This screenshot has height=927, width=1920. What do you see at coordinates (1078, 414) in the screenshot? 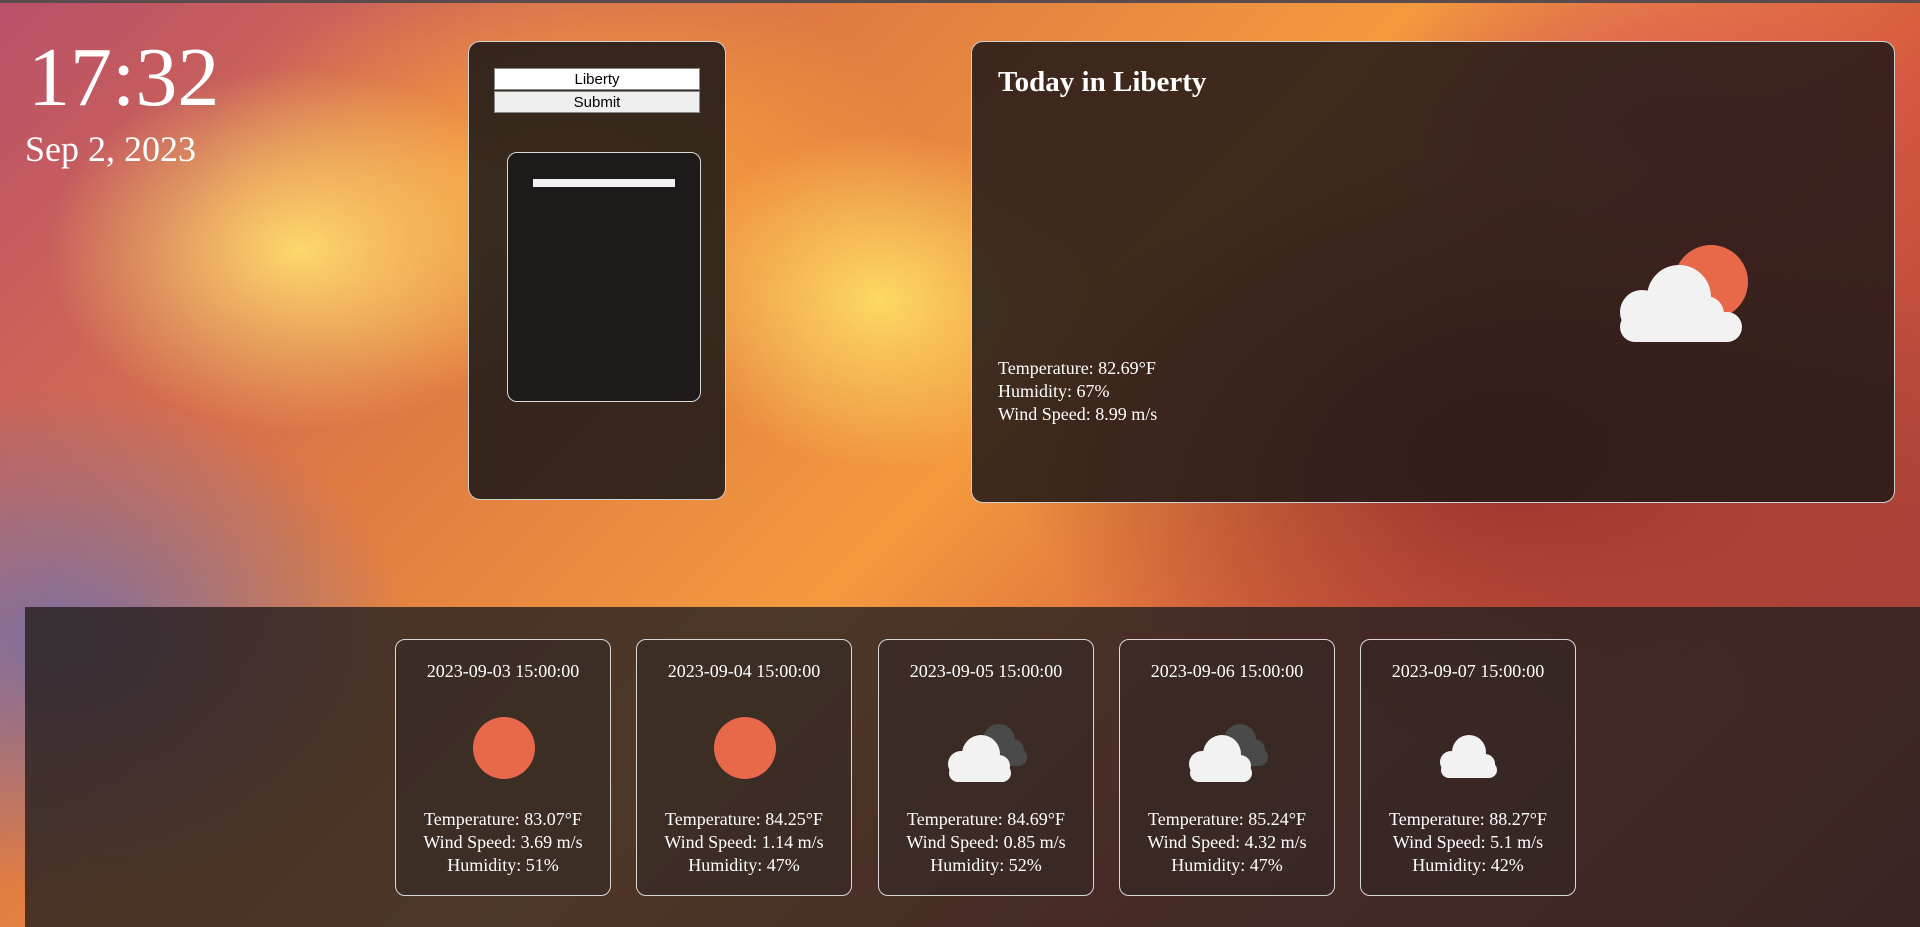
I see `today-wind-speed: Wind Speed: 8.99 m/s` at bounding box center [1078, 414].